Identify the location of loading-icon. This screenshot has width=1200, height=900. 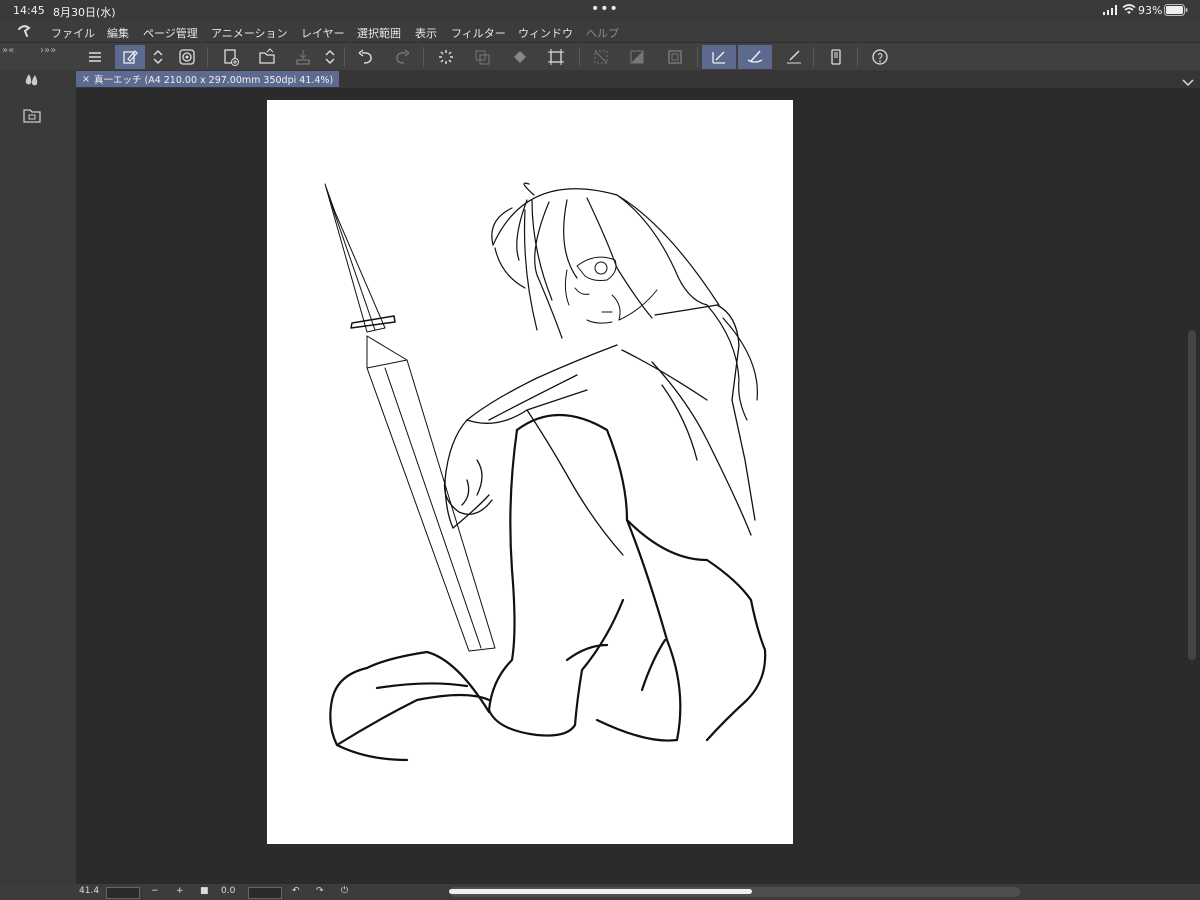
(446, 57).